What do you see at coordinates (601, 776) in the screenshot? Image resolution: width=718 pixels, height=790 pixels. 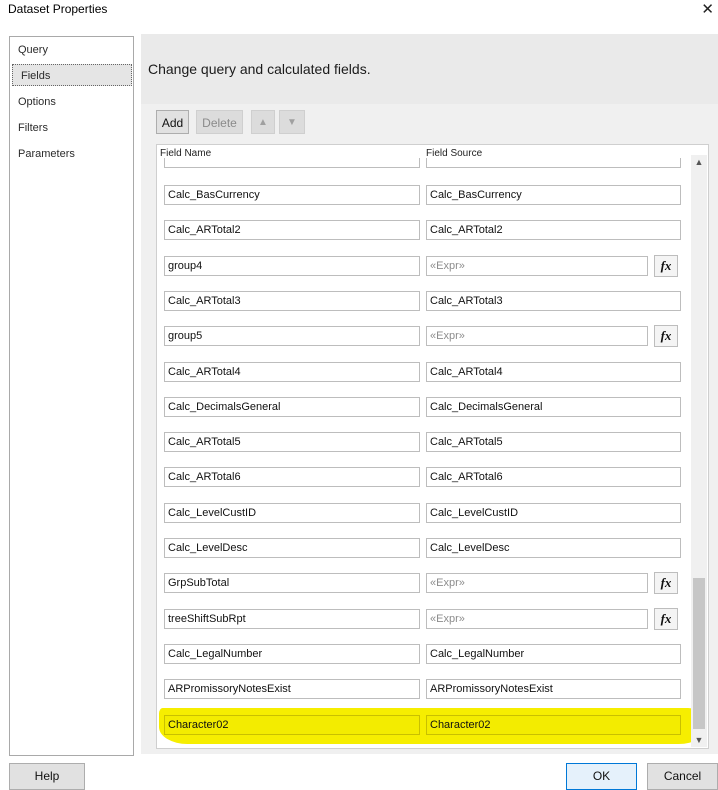 I see `ok-button: OK` at bounding box center [601, 776].